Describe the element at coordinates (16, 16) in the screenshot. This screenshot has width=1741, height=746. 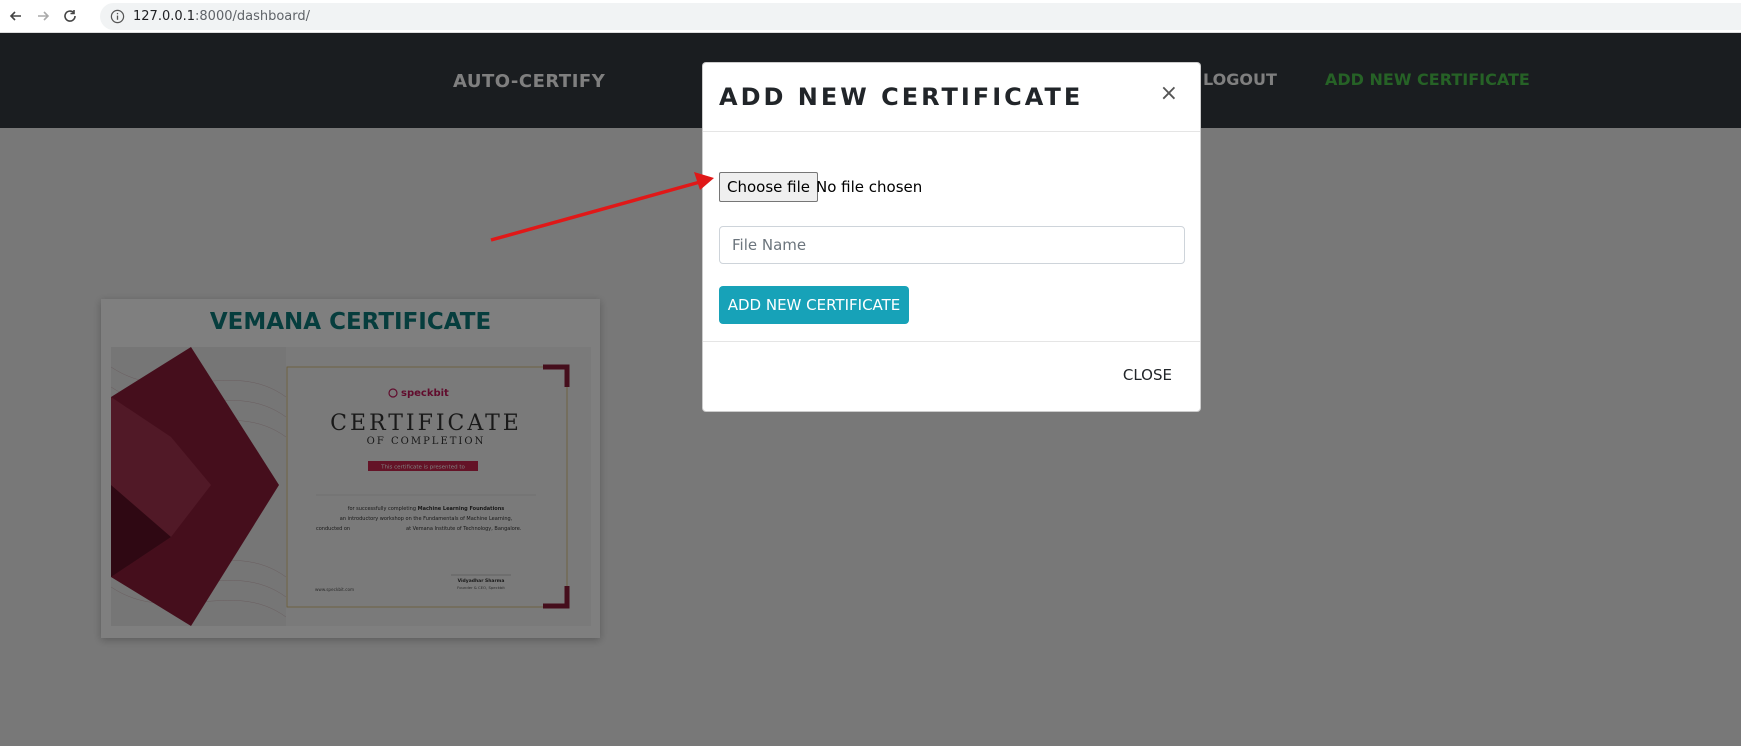
I see `back-icon` at that location.